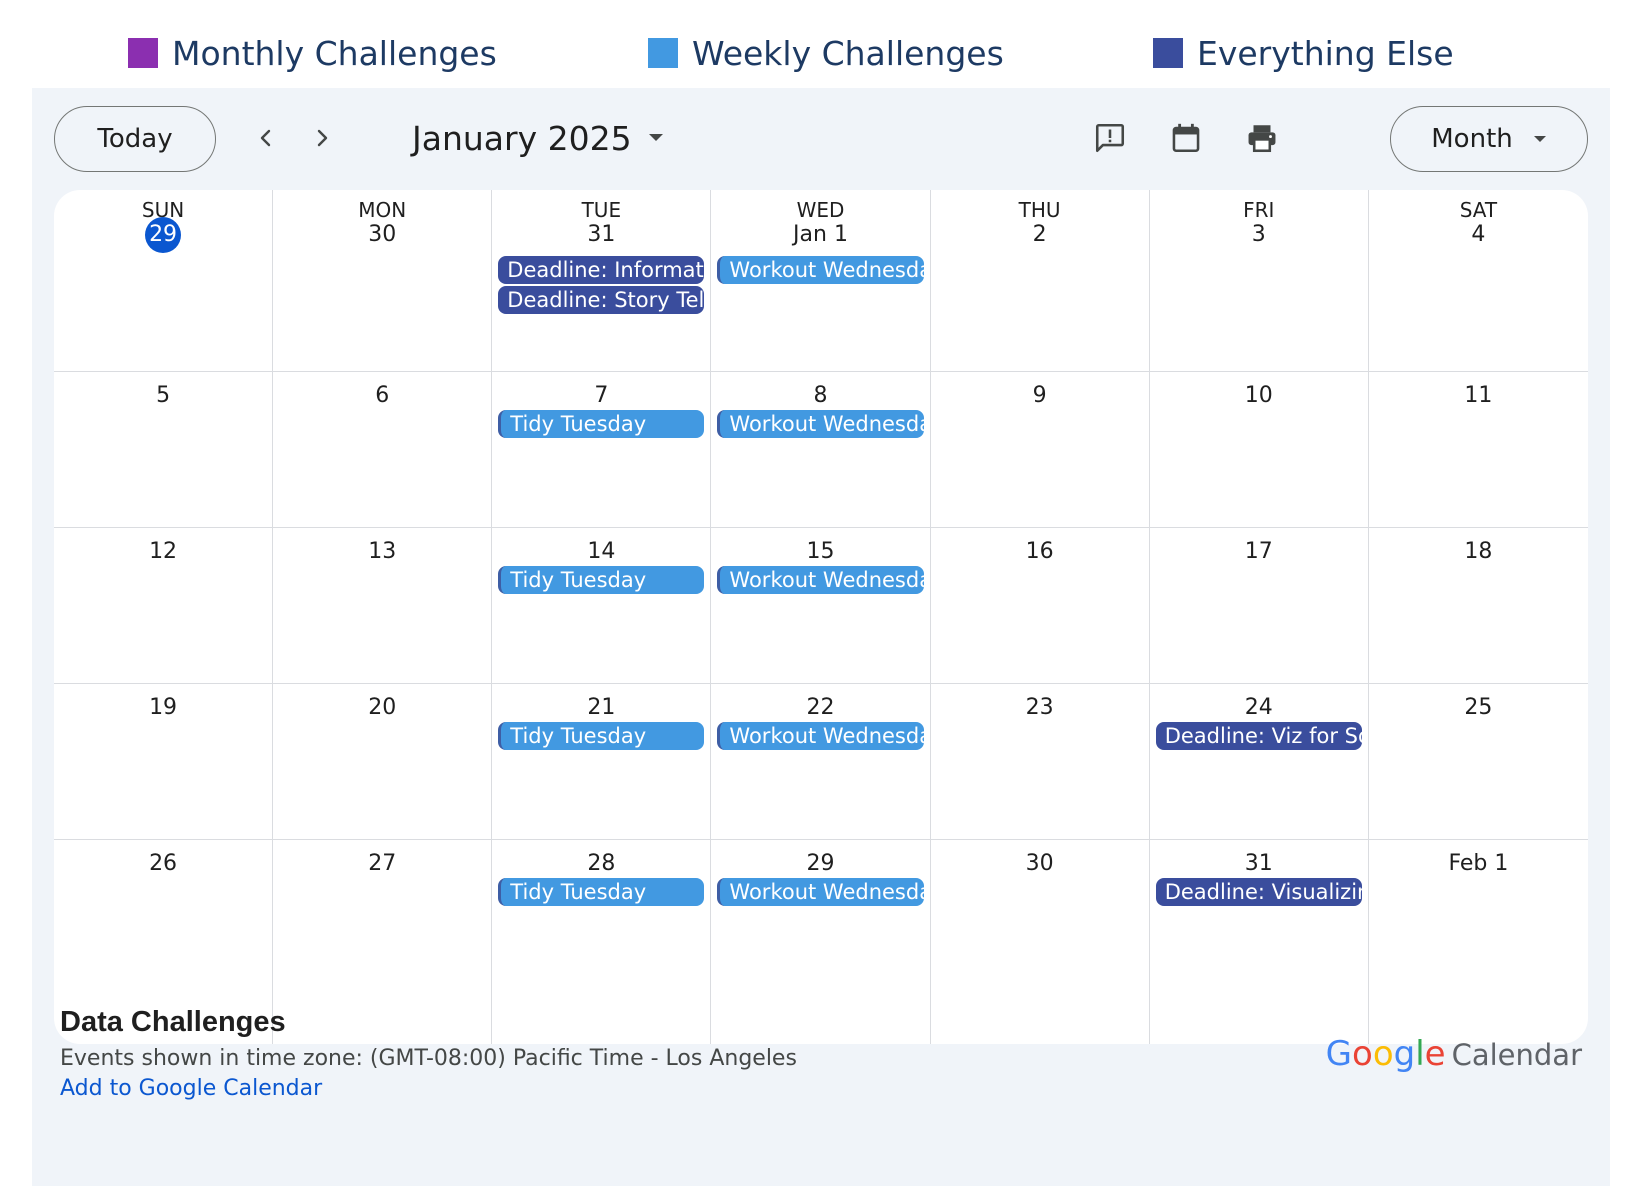  I want to click on day-cell: 16, so click(1040, 606).